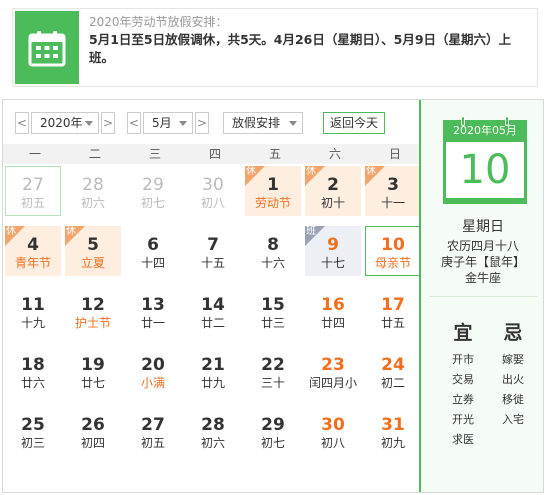 The width and height of the screenshot is (546, 495). I want to click on lunar-label: 母亲节, so click(392, 263).